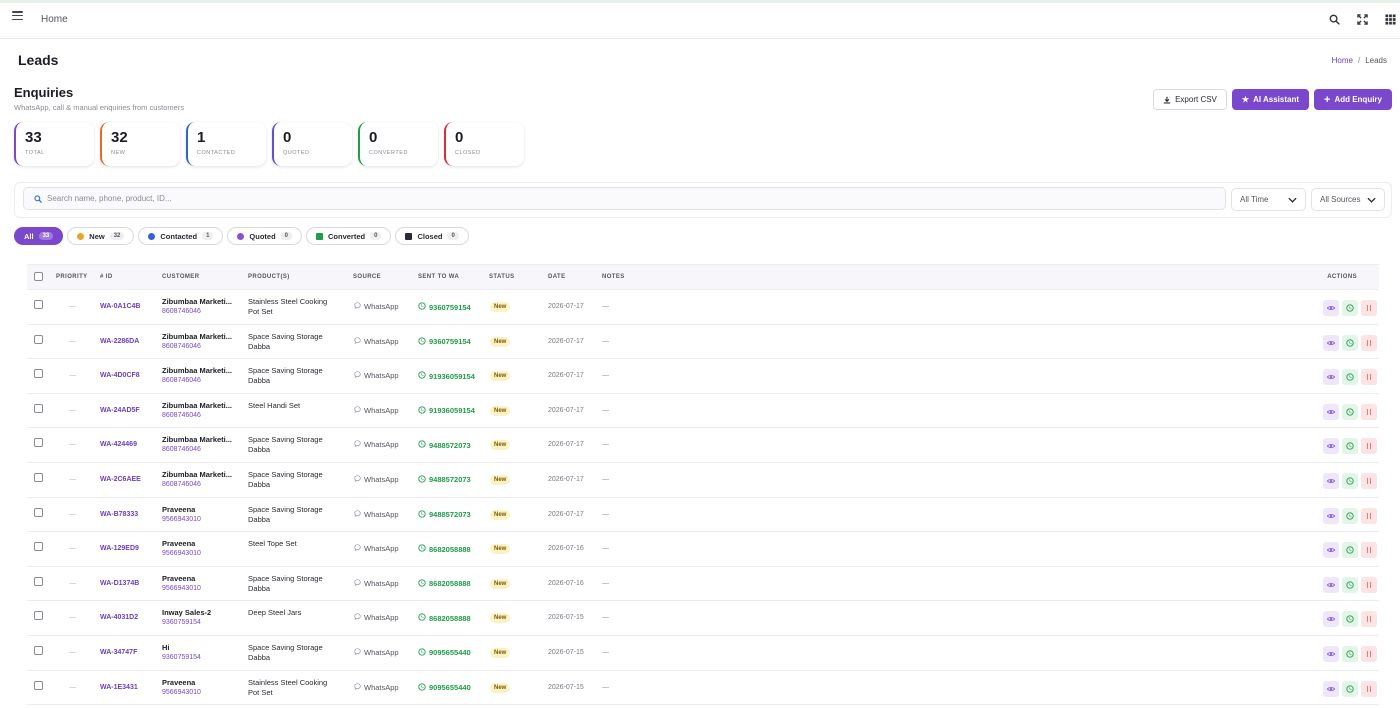  I want to click on filter-chip-new: New 32, so click(101, 236).